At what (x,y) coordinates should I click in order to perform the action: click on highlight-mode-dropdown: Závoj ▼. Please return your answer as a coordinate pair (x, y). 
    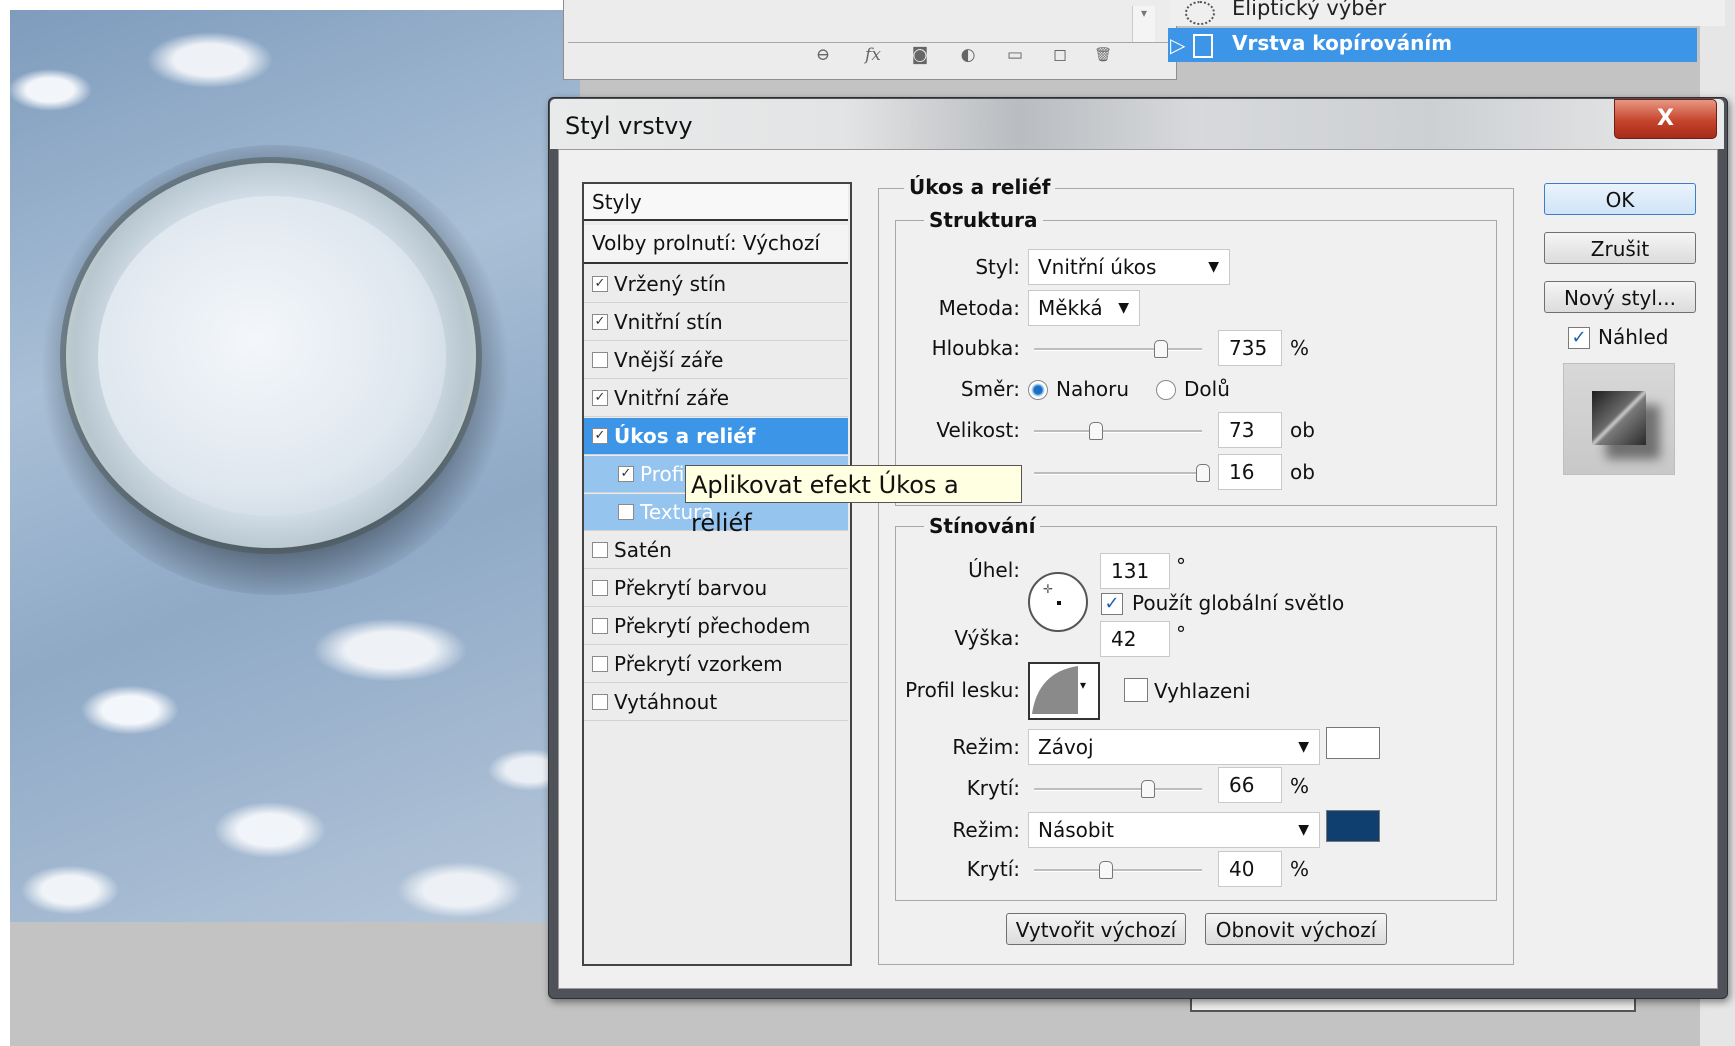
    Looking at the image, I should click on (1174, 747).